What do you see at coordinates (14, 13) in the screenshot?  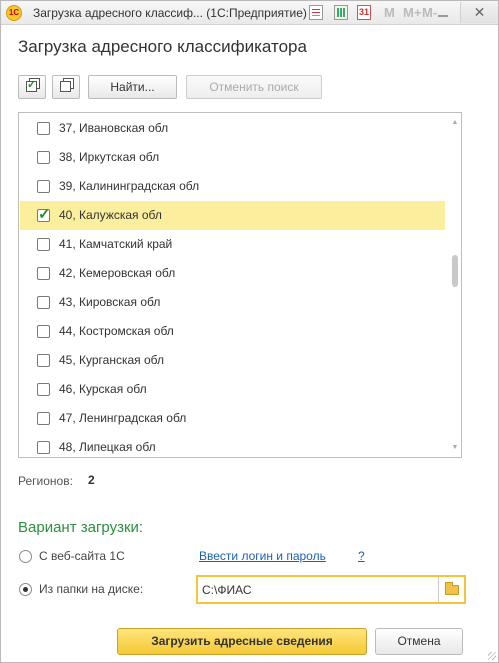 I see `app-logo-icon: 1С` at bounding box center [14, 13].